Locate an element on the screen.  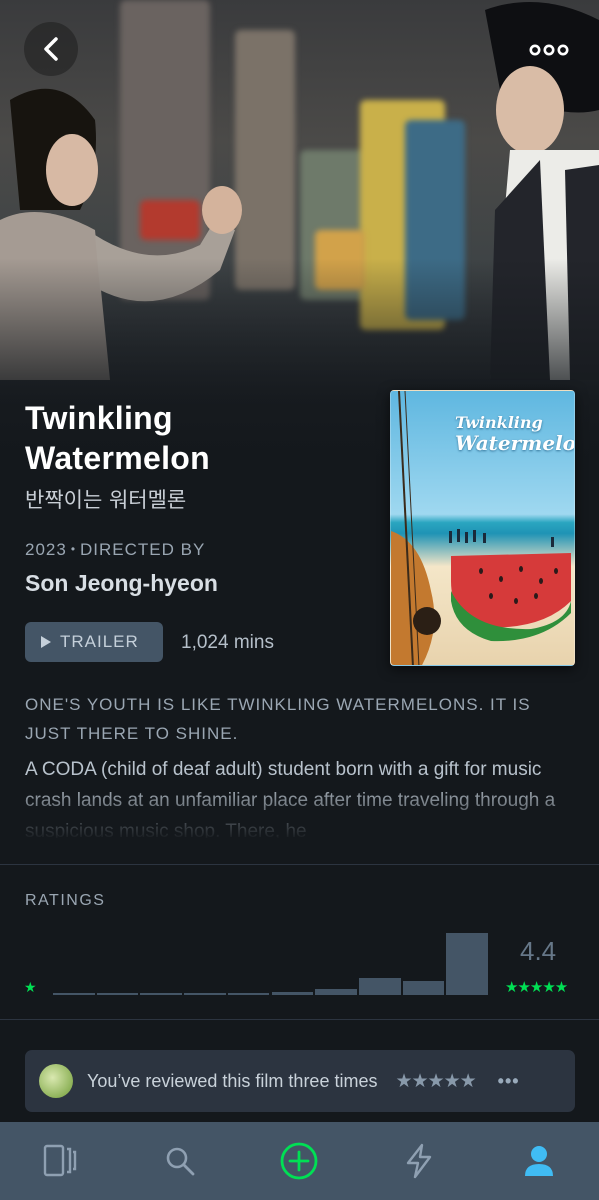
back-button is located at coordinates (51, 49).